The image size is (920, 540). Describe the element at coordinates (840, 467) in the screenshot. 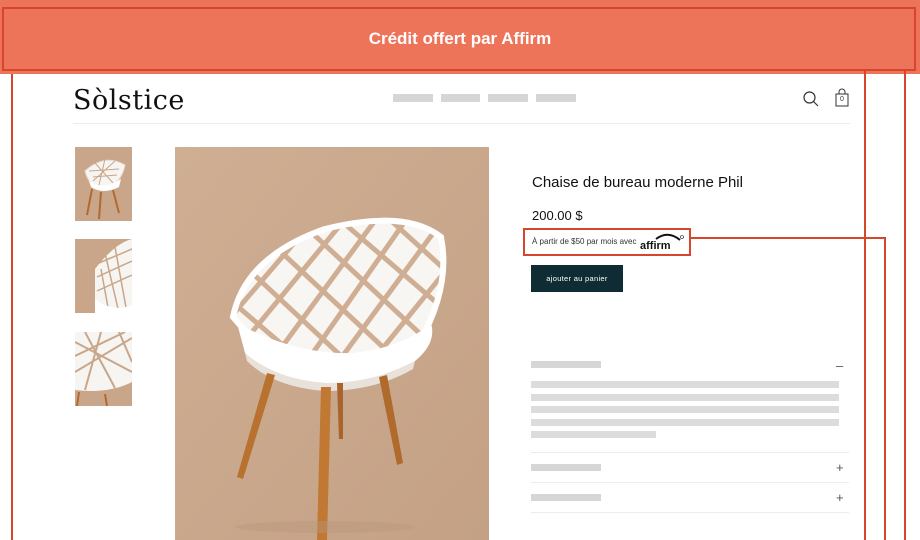

I see `accordion-2-expand-icon: +` at that location.